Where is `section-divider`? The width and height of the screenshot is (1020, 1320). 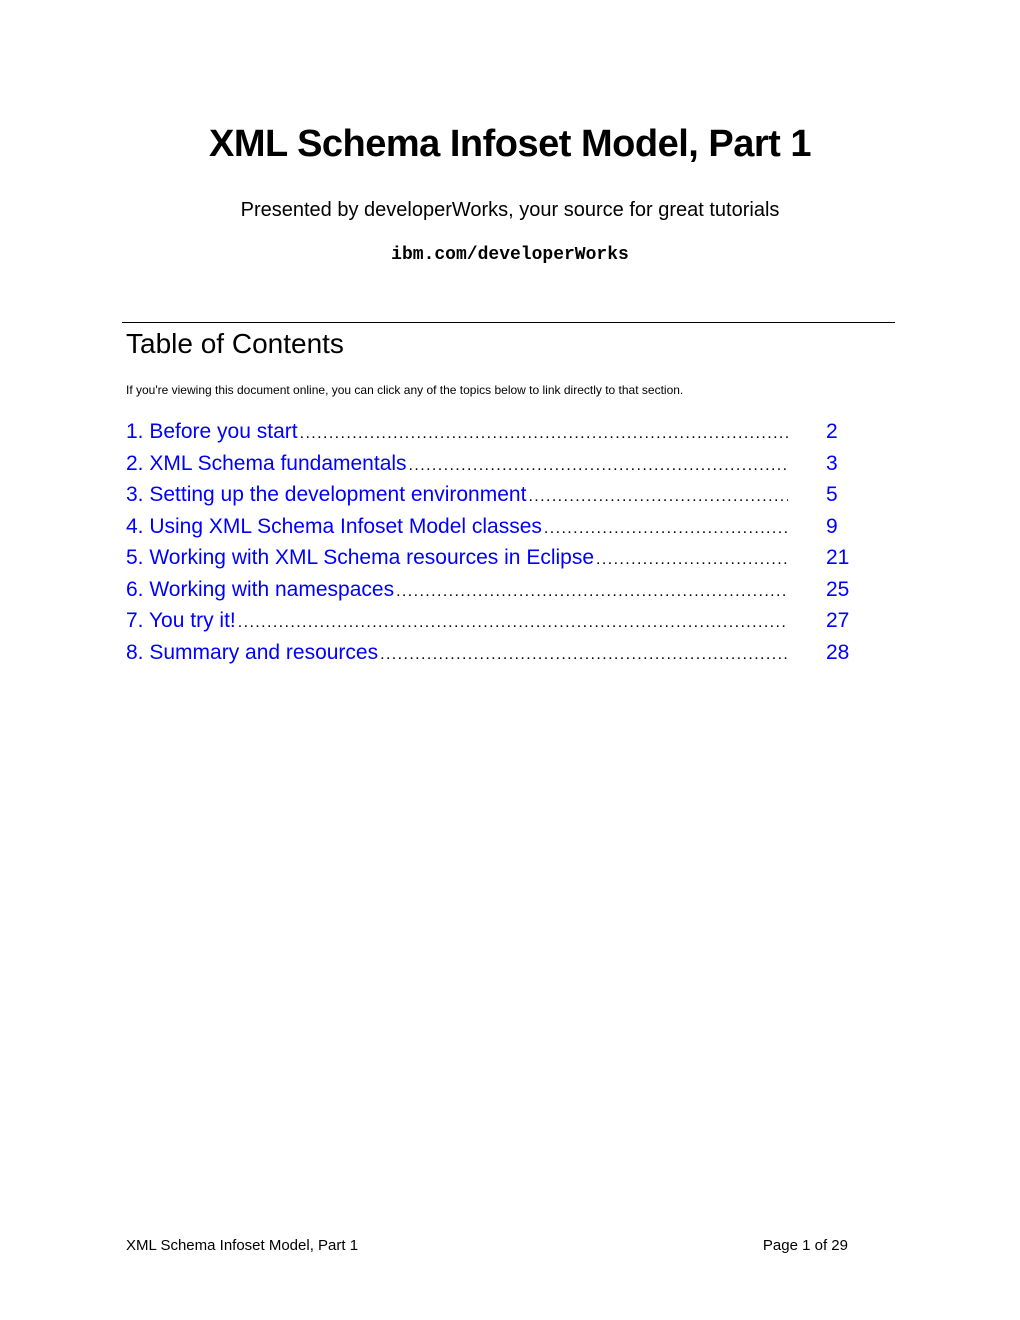 section-divider is located at coordinates (508, 322).